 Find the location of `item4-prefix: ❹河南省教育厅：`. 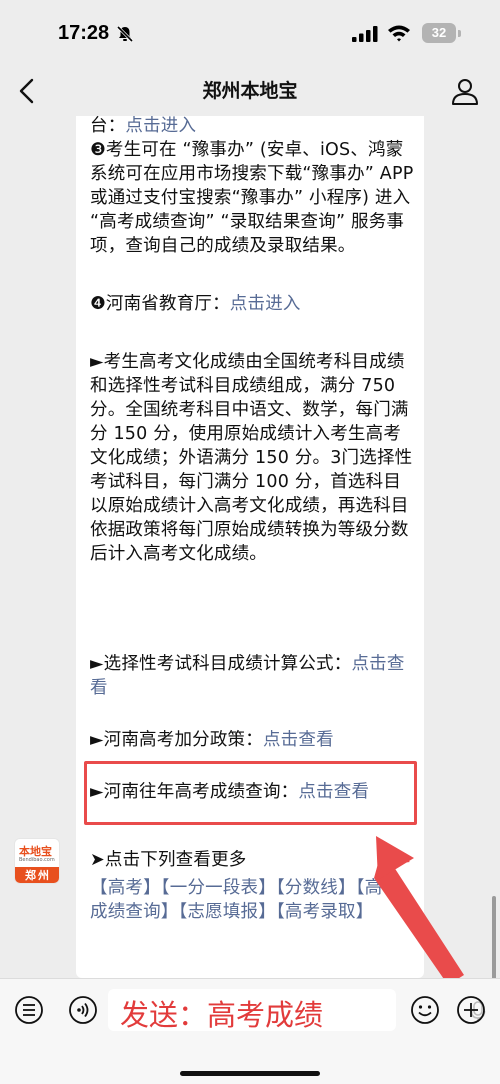

item4-prefix: ❹河南省教育厅： is located at coordinates (160, 304).